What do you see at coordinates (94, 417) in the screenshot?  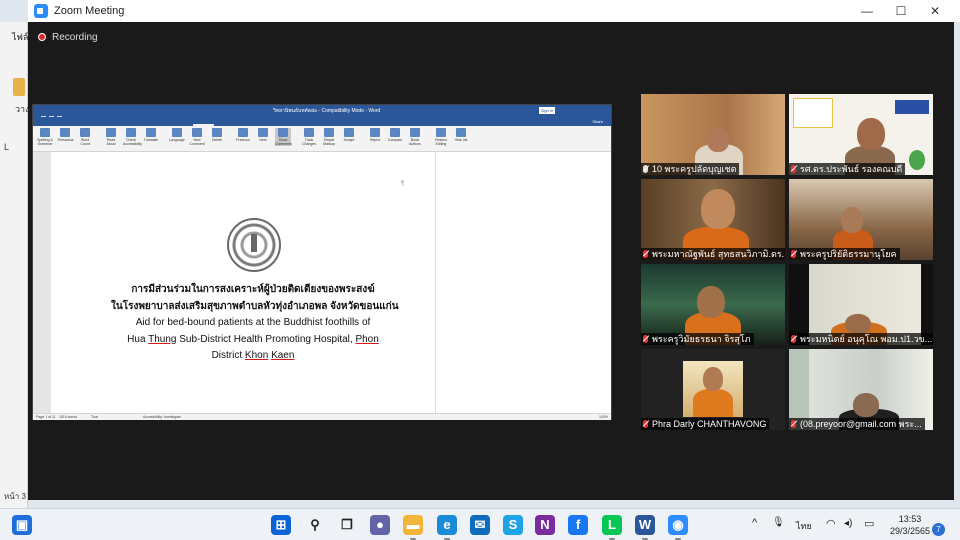 I see `status-language: Thai` at bounding box center [94, 417].